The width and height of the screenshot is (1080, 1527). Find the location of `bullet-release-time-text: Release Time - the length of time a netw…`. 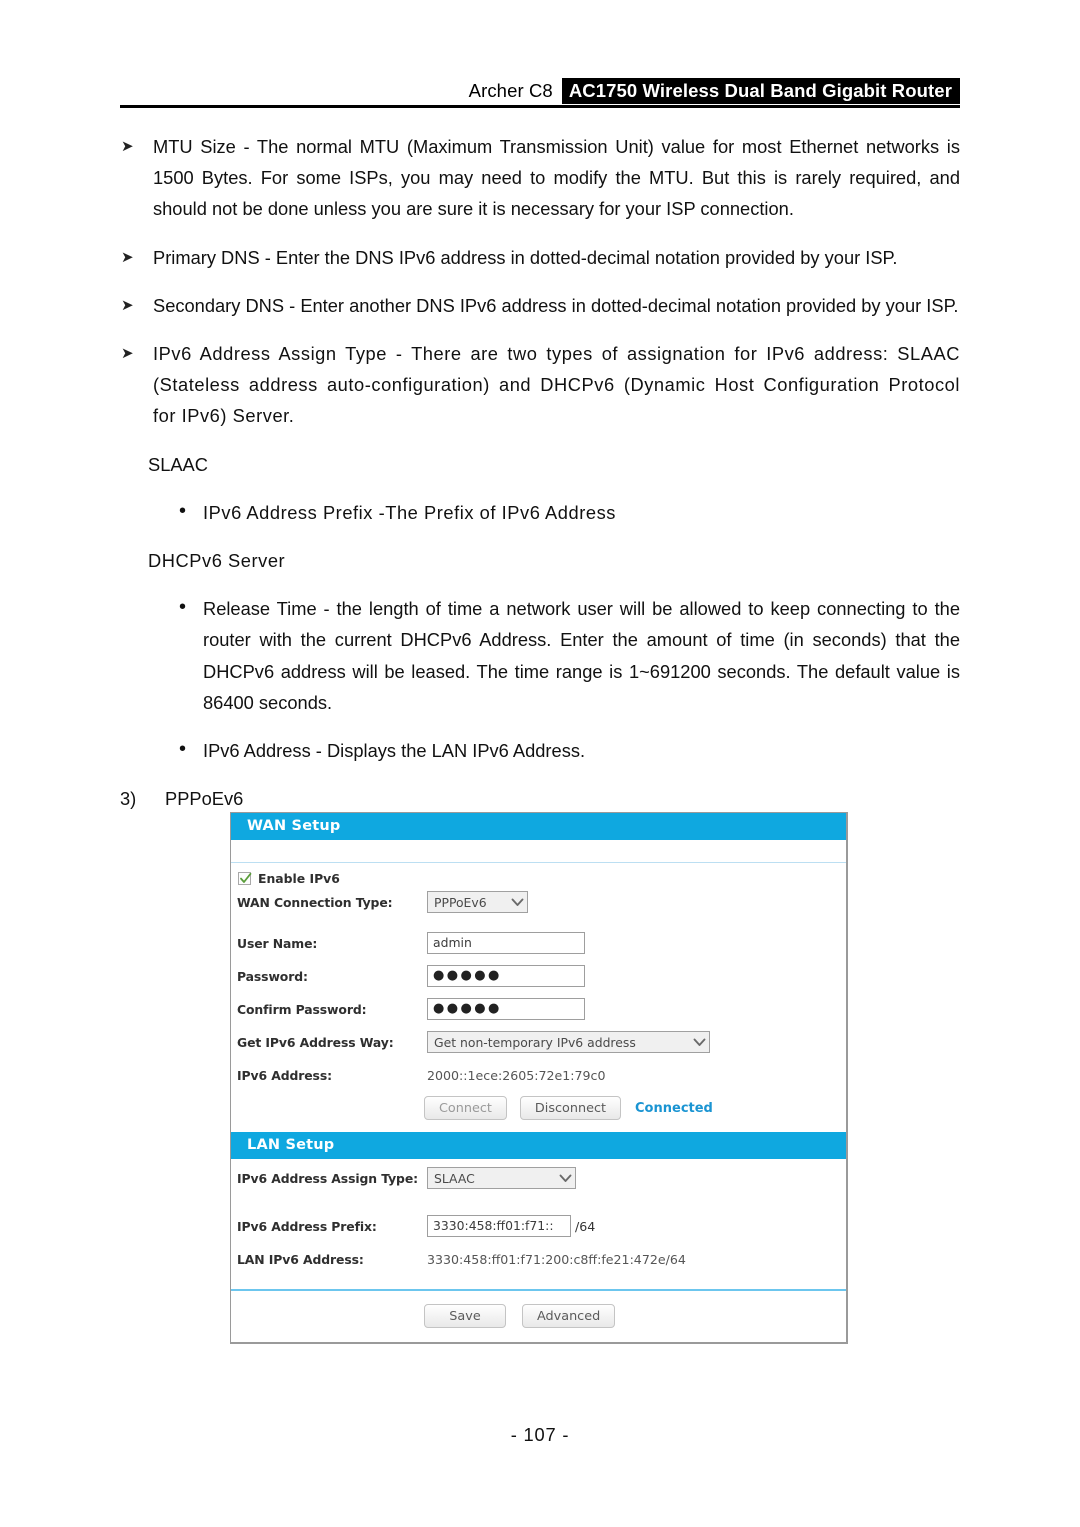

bullet-release-time-text: Release Time - the length of time a netw… is located at coordinates (581, 655).